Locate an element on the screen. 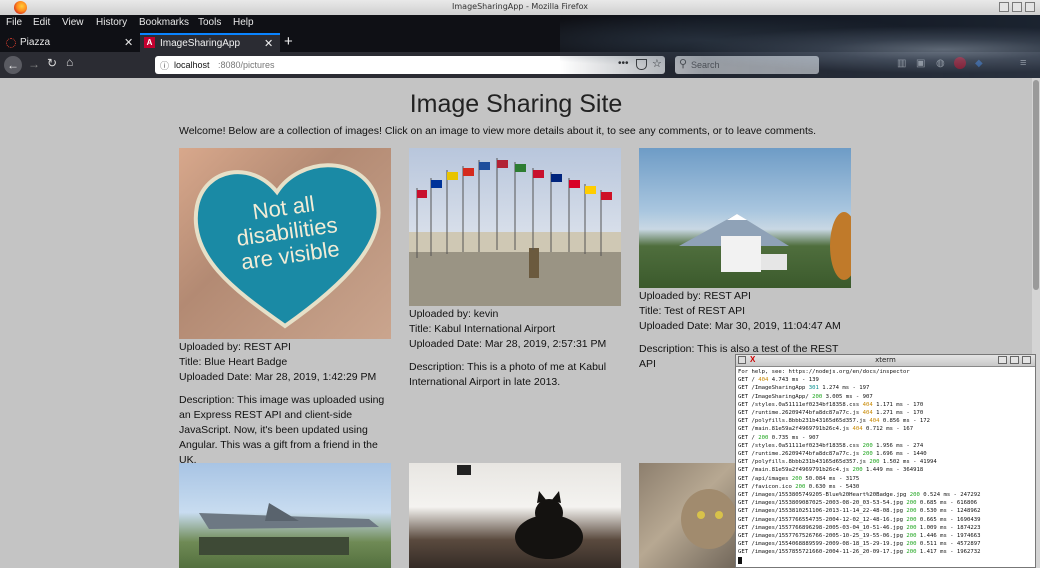 This screenshot has height=568, width=1040. mountain-graphic is located at coordinates (765, 246).